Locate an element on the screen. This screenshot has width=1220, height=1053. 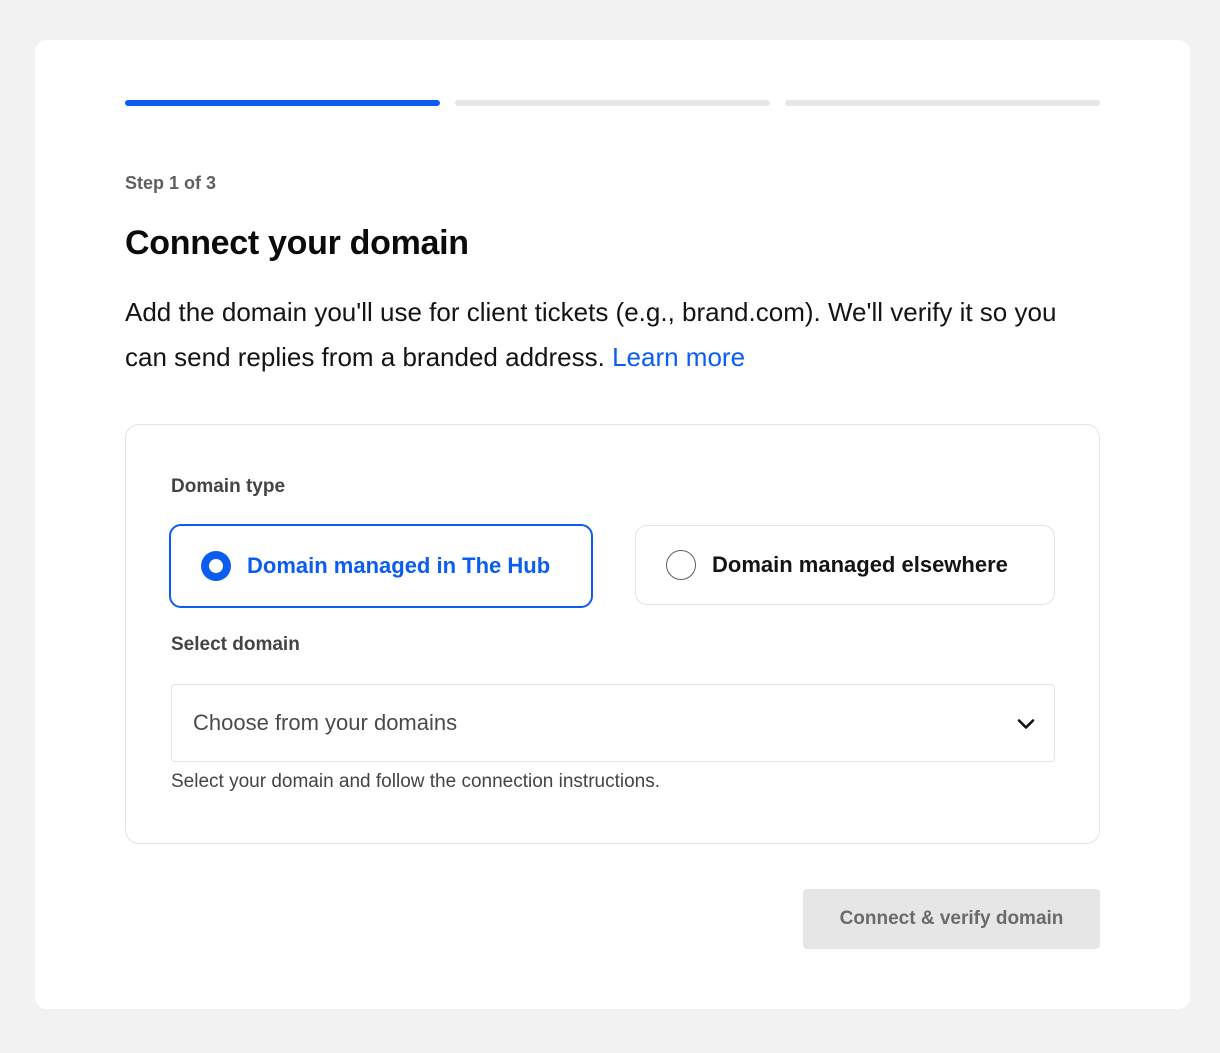
select-domain-label: Select domain is located at coordinates (235, 644).